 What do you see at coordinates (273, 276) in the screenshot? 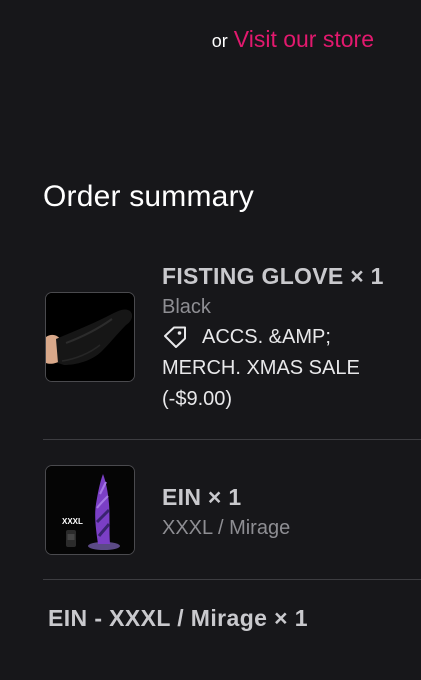
I see `item-name: FISTING GLOVE × 1` at bounding box center [273, 276].